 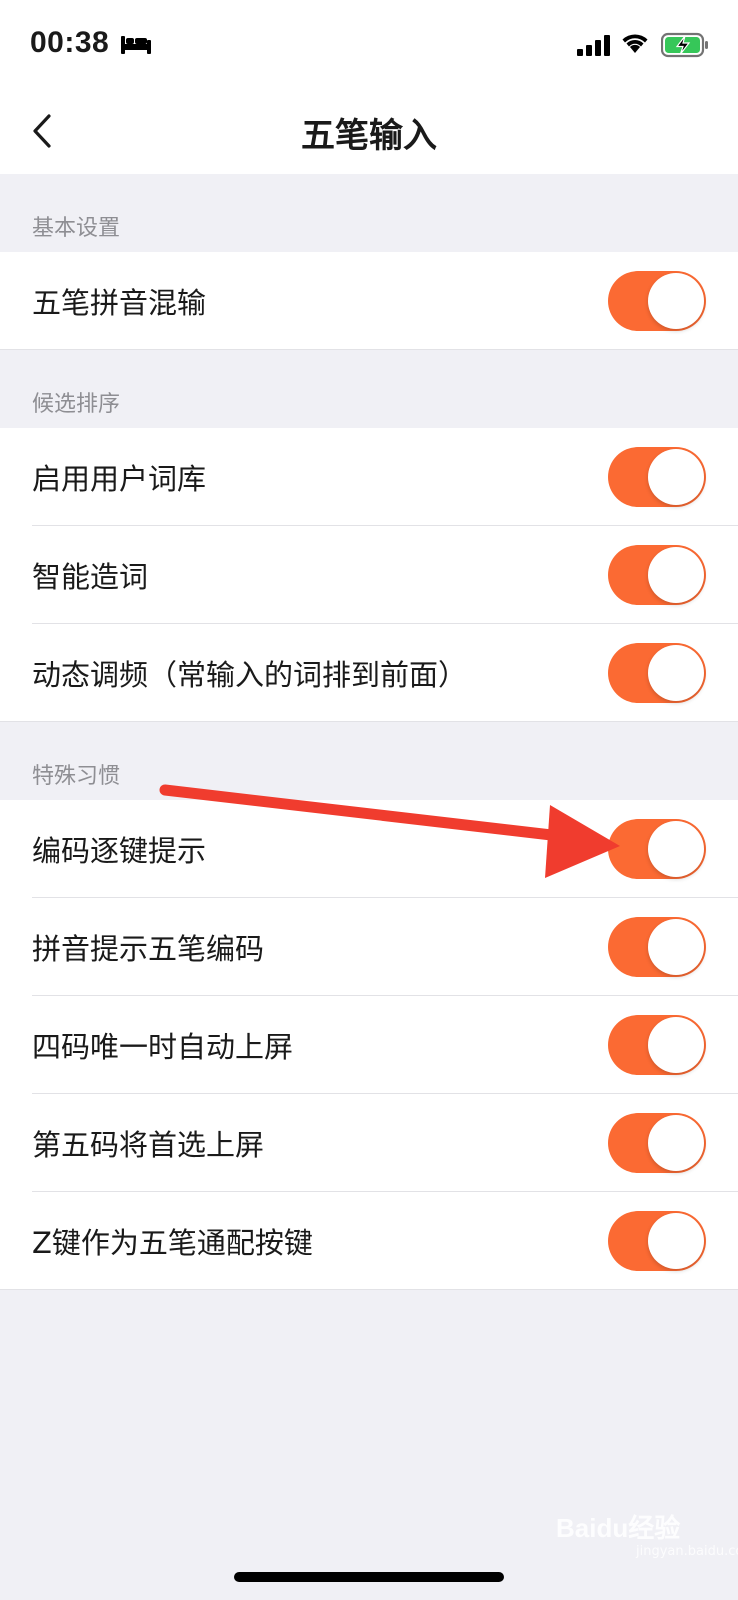 What do you see at coordinates (90, 577) in the screenshot?
I see `setting-label: 智能造词` at bounding box center [90, 577].